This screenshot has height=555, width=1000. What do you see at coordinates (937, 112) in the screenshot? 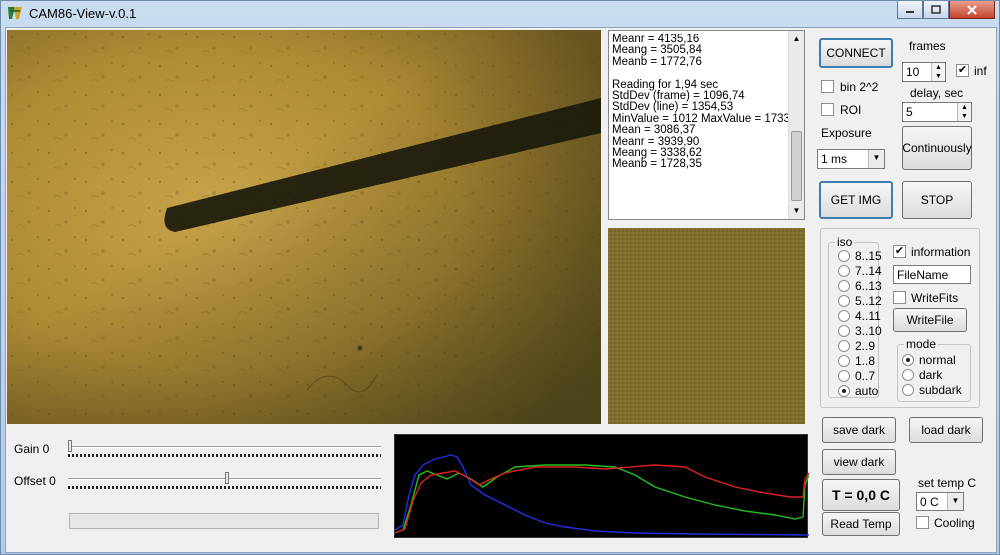
I see `delay-spinner: 5 ▲ ▼` at bounding box center [937, 112].